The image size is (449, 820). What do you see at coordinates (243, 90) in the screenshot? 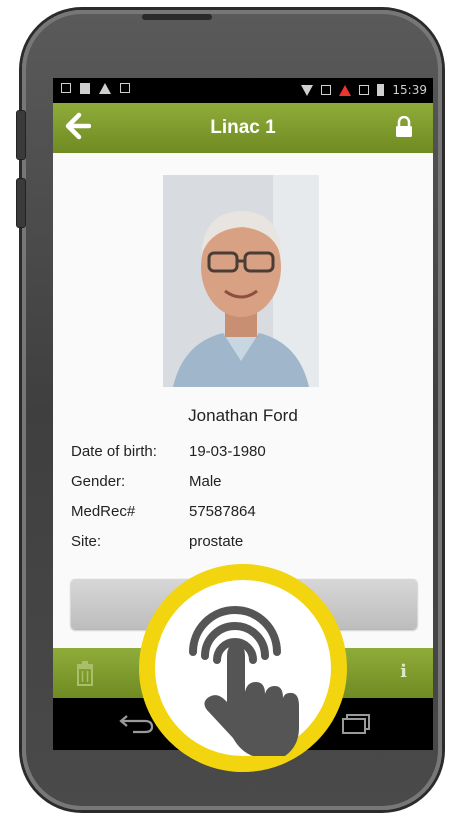
I see `status-bar: 15:39` at bounding box center [243, 90].